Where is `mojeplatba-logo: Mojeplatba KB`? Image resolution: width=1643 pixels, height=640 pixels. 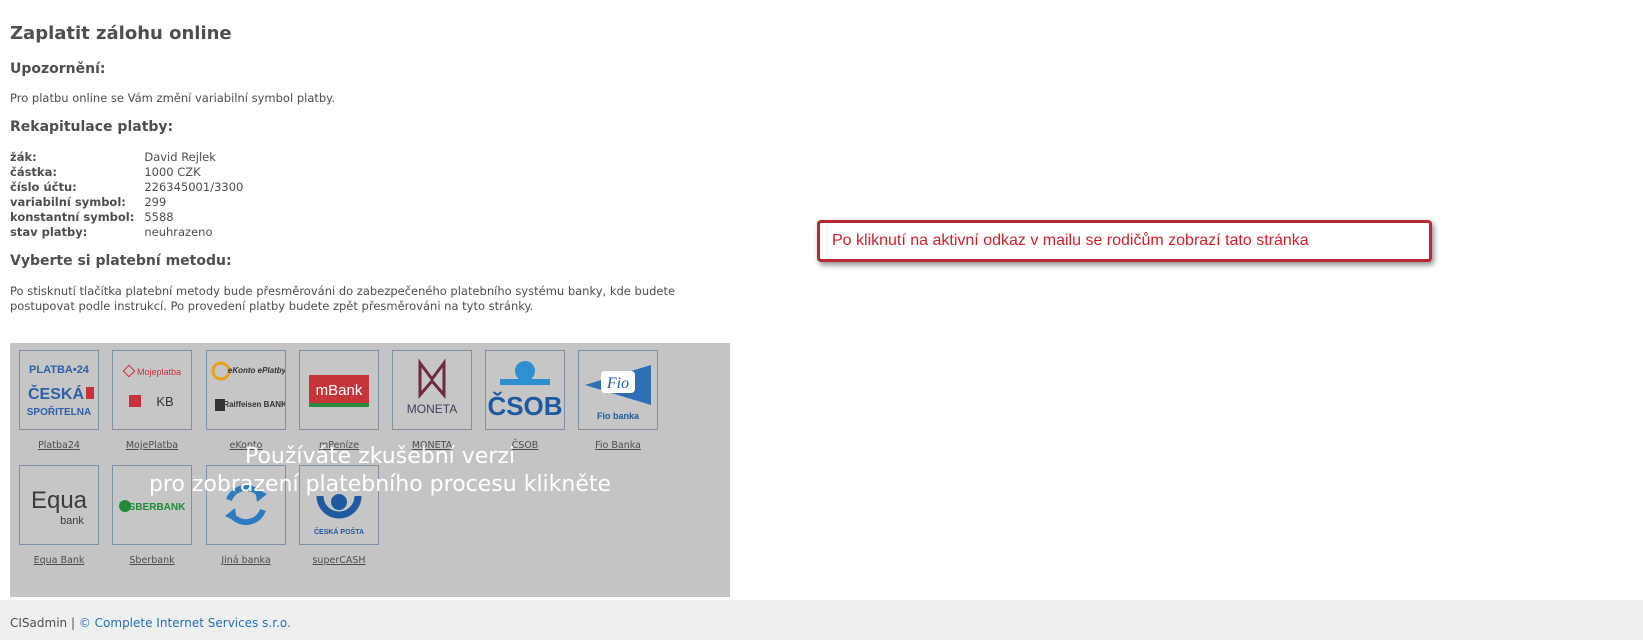
mojeplatba-logo: Mojeplatba KB is located at coordinates (152, 390).